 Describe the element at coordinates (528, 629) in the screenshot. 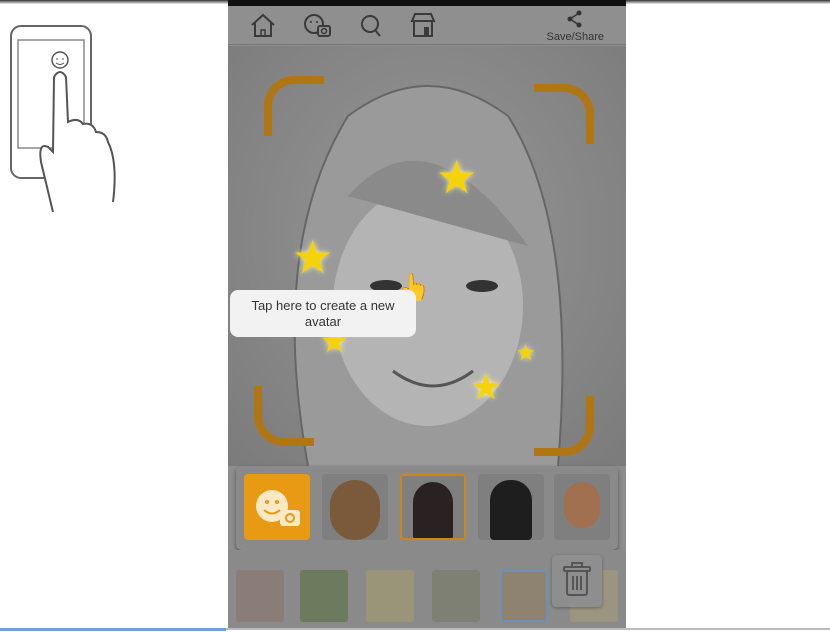

I see `bottom-divider` at that location.